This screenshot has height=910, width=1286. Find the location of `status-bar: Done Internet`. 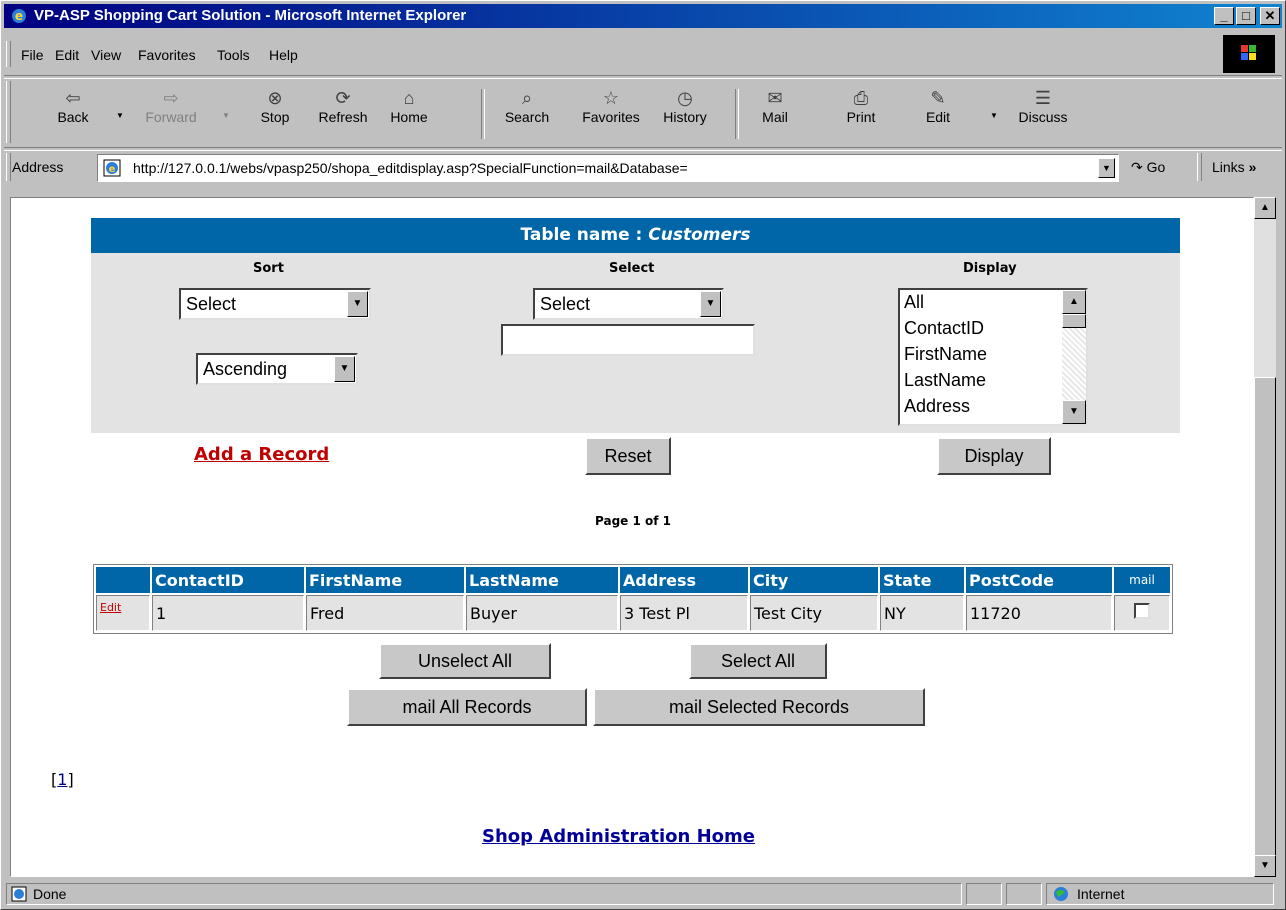

status-bar: Done Internet is located at coordinates (643, 894).